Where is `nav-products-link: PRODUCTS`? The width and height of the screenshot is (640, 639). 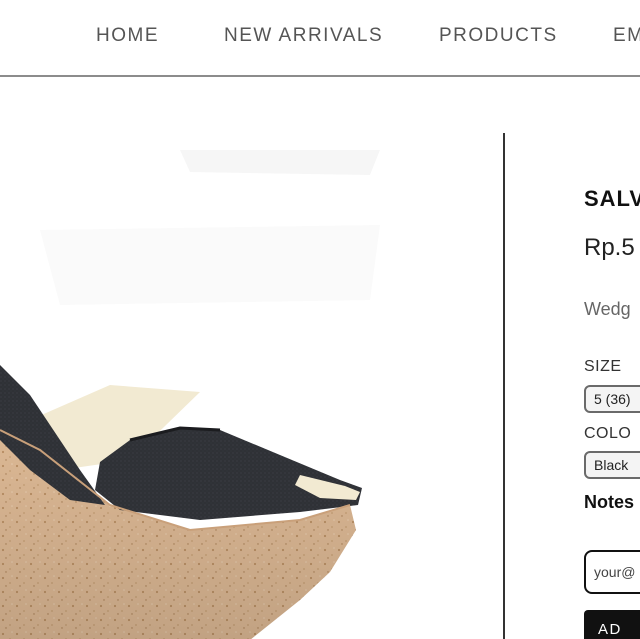
nav-products-link: PRODUCTS is located at coordinates (498, 36).